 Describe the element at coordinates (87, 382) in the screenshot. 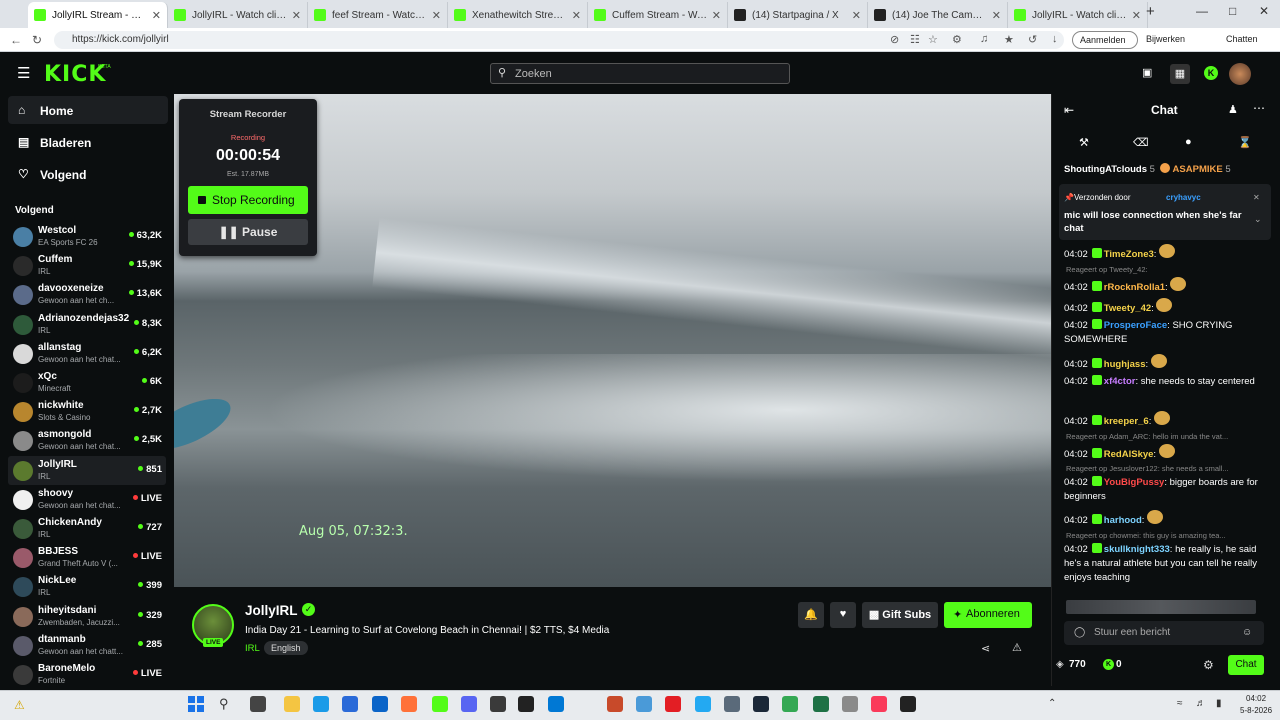

I see `channel-item: xQc Minecraft 6K` at that location.